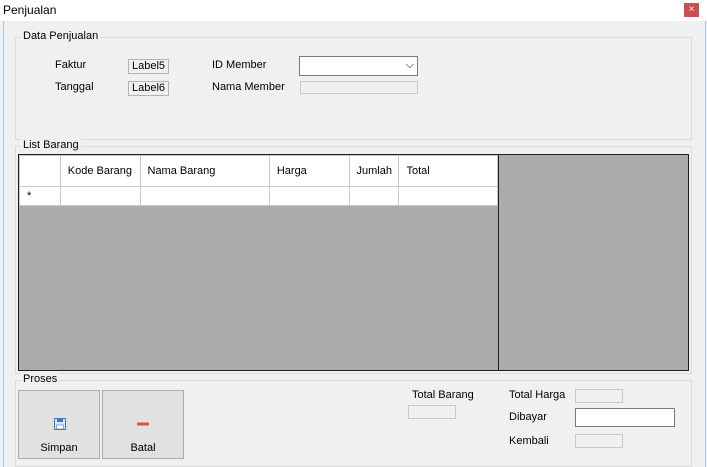  I want to click on dibayar-label: Dibayar, so click(528, 417).